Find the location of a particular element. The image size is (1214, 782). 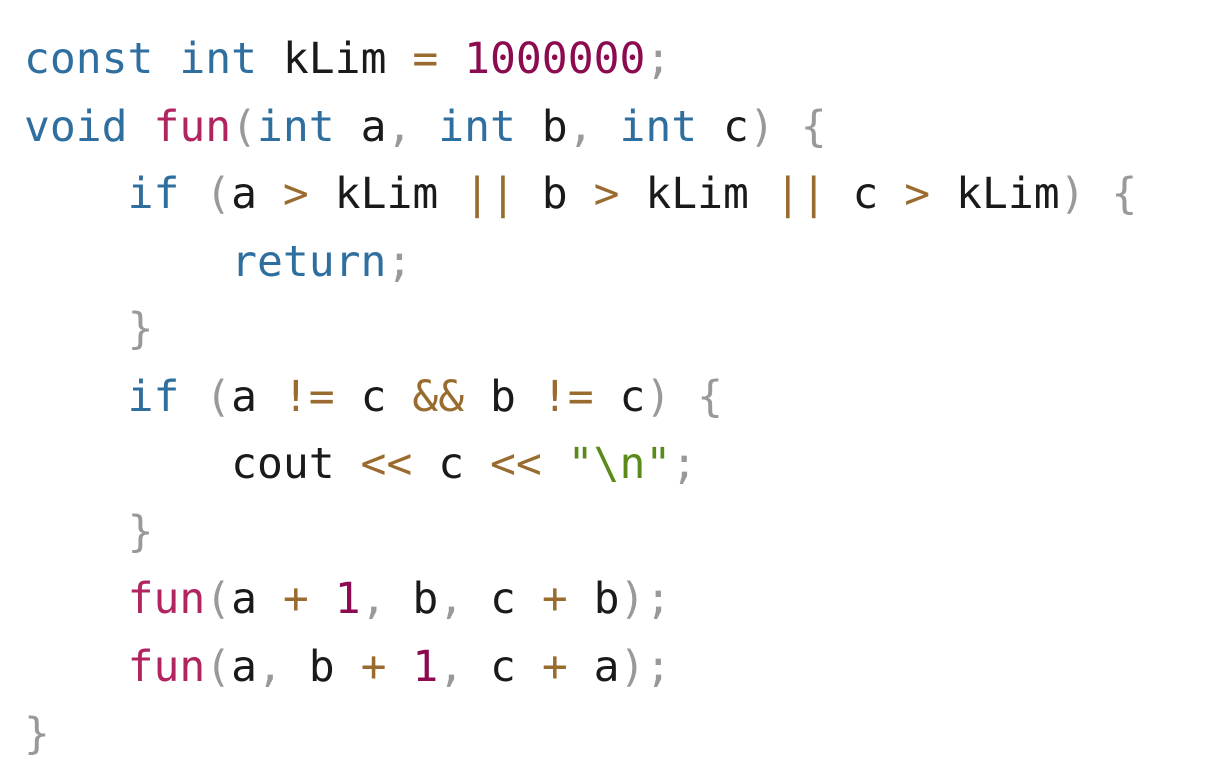

code-token-number: 1000000 is located at coordinates (555, 59).